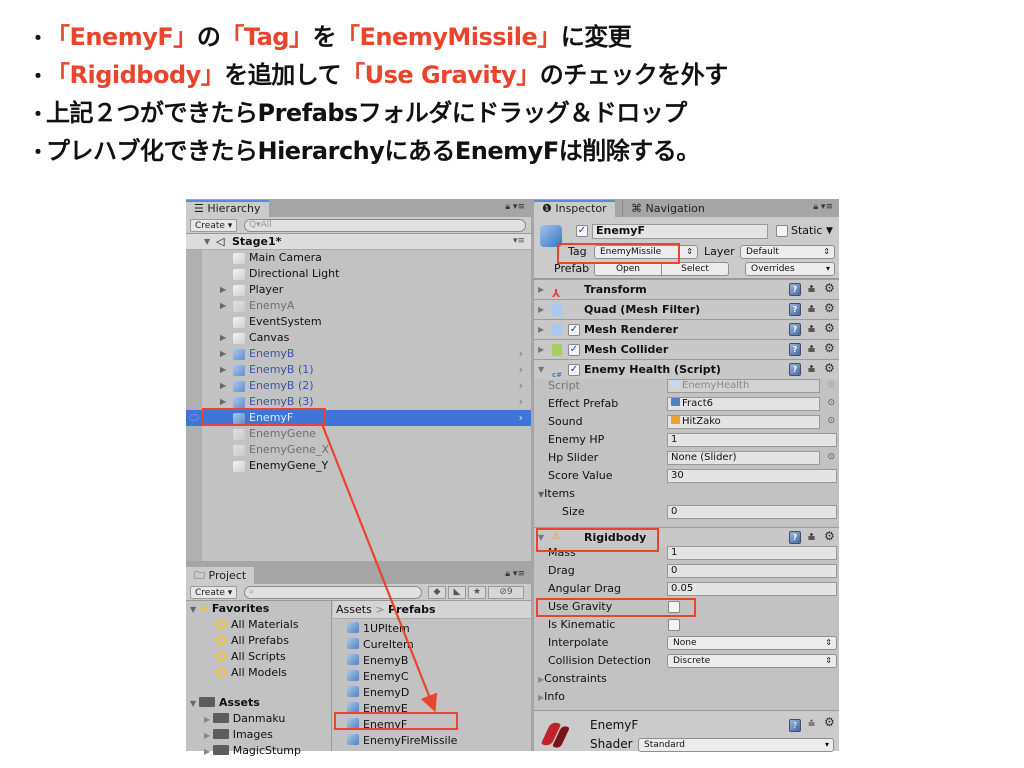 This screenshot has height=768, width=1024. Describe the element at coordinates (790, 269) in the screenshot. I see `overrides-dropdown: Overrides ▾` at that location.